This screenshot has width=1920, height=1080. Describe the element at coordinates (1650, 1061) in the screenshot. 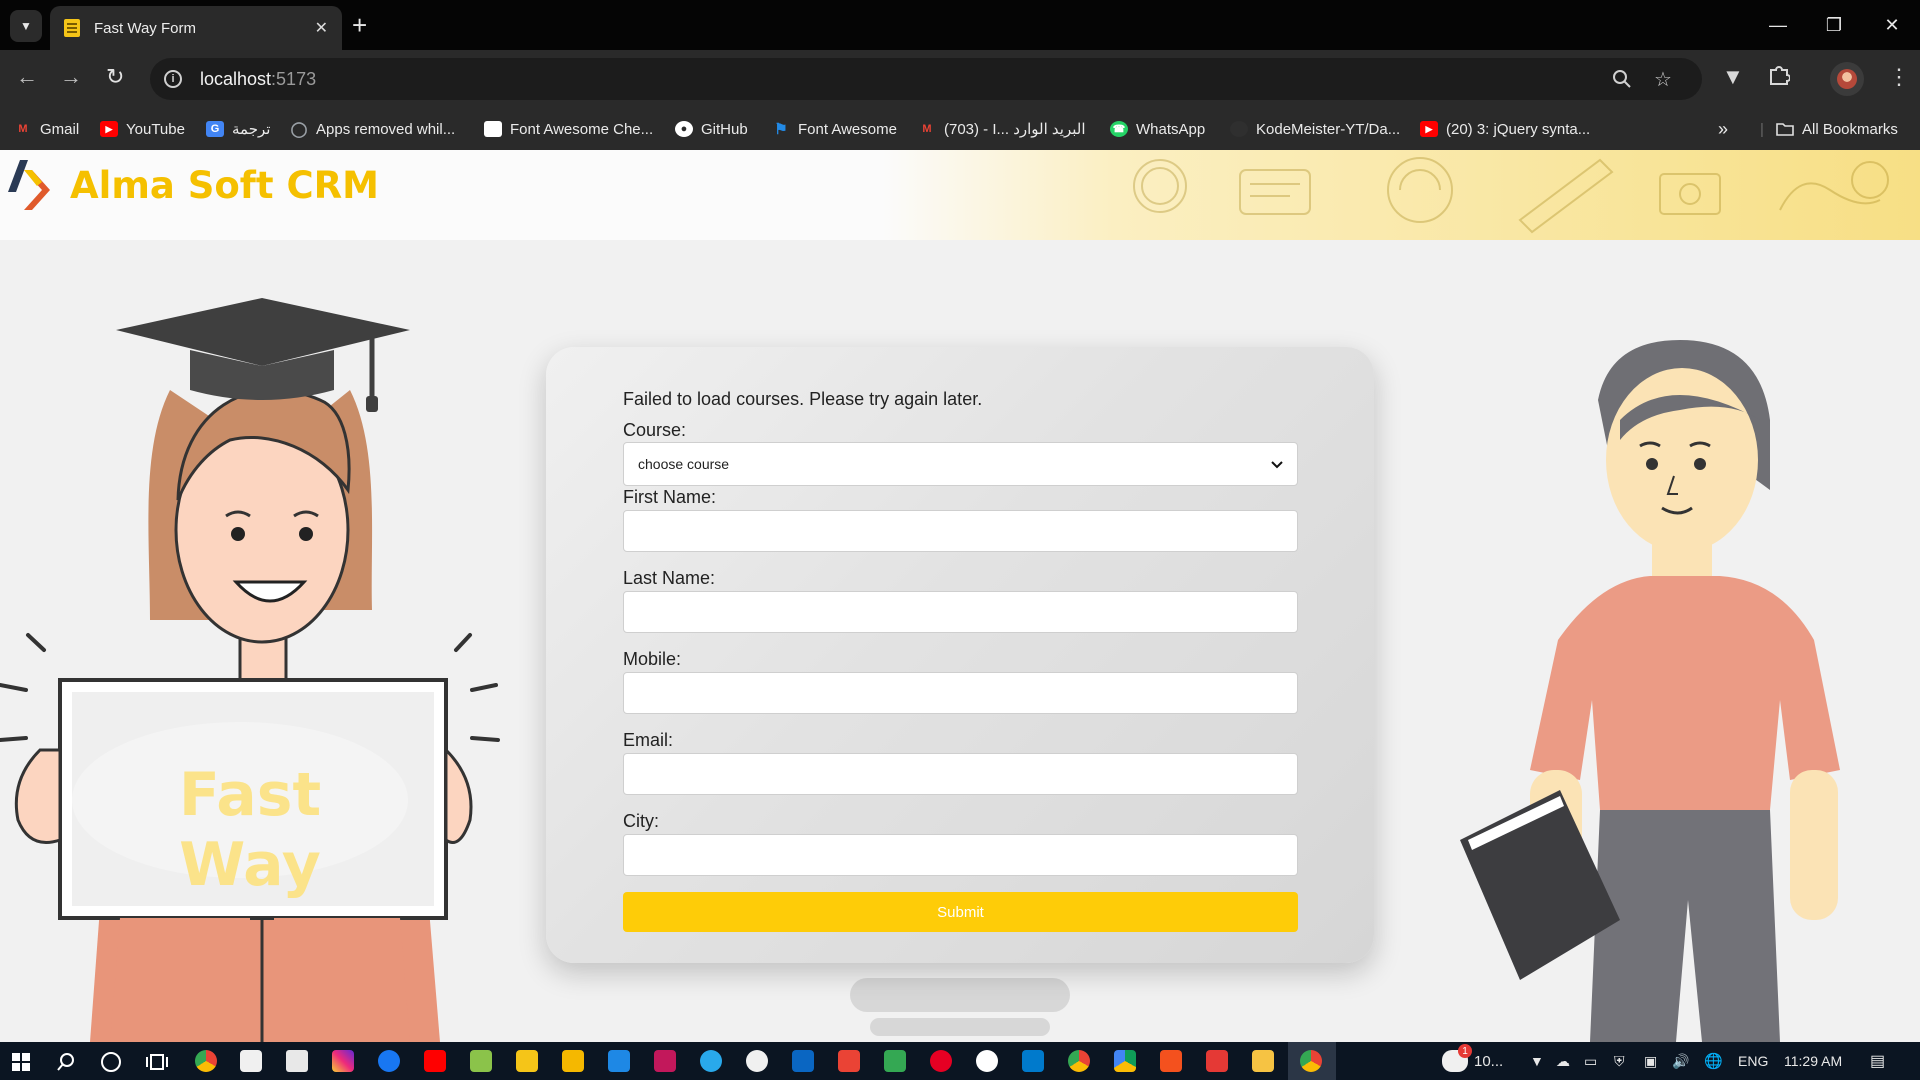

I see `meet-now-icon: ▣` at that location.